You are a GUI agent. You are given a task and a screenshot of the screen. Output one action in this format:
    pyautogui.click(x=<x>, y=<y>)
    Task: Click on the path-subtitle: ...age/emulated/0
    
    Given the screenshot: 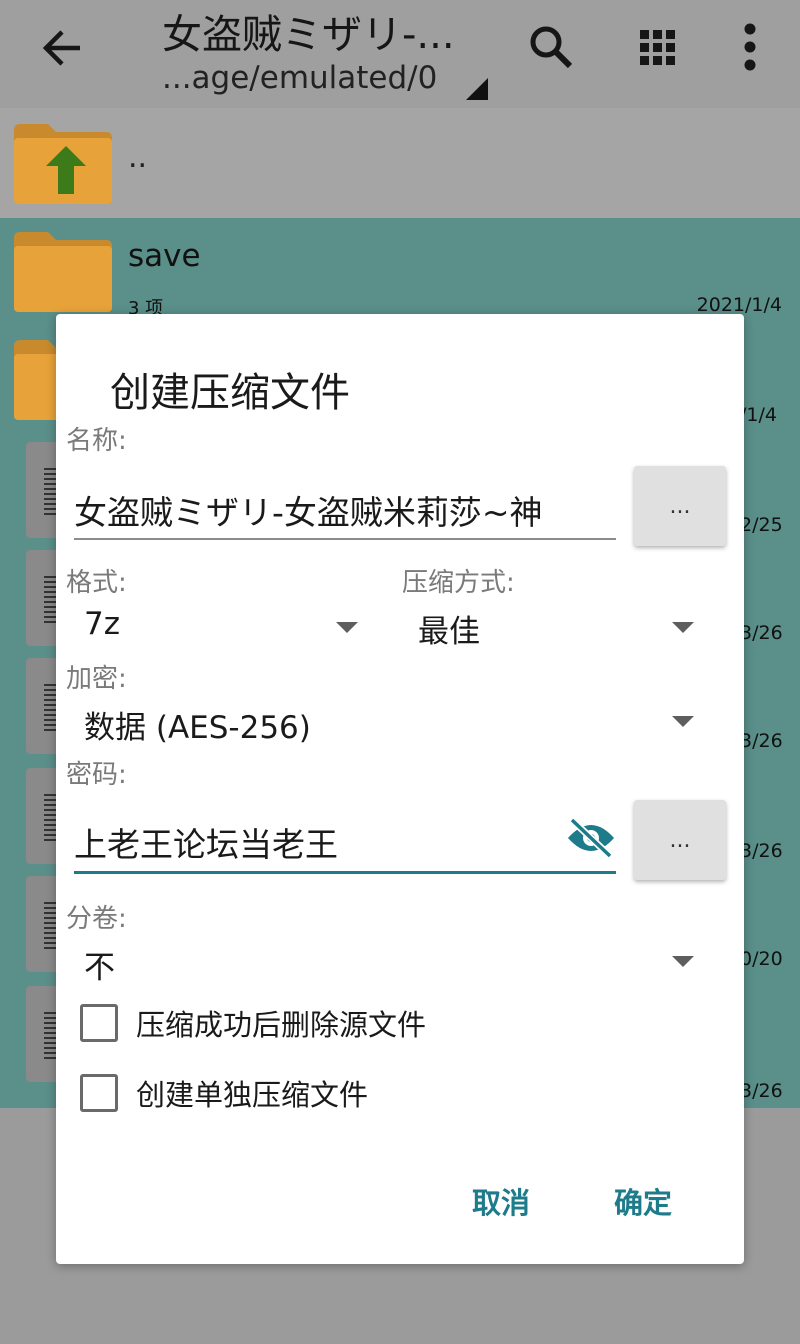 What is the action you would take?
    pyautogui.click(x=312, y=78)
    